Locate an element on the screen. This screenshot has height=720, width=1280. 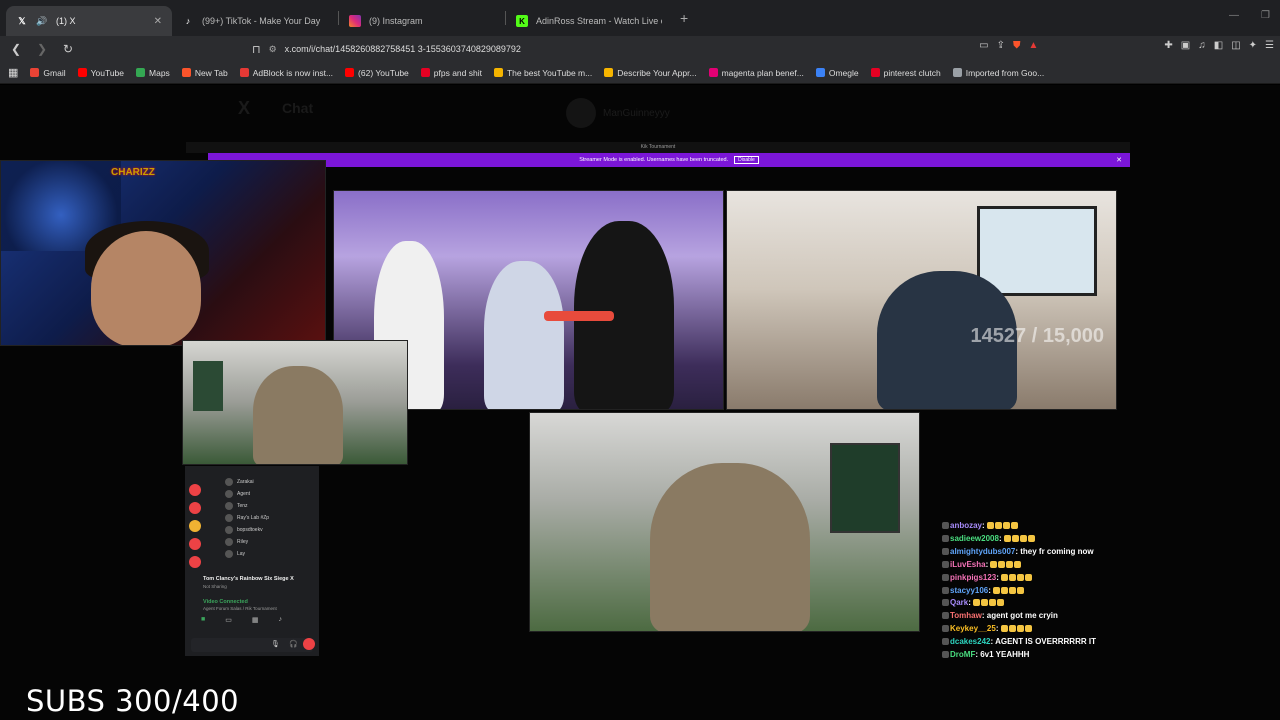
soundboard-icon: ♪ is located at coordinates (280, 620).